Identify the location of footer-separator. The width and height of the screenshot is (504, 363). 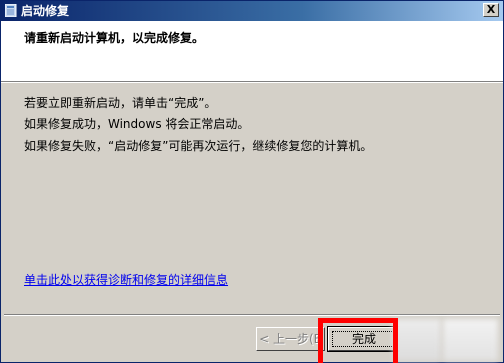
(252, 315).